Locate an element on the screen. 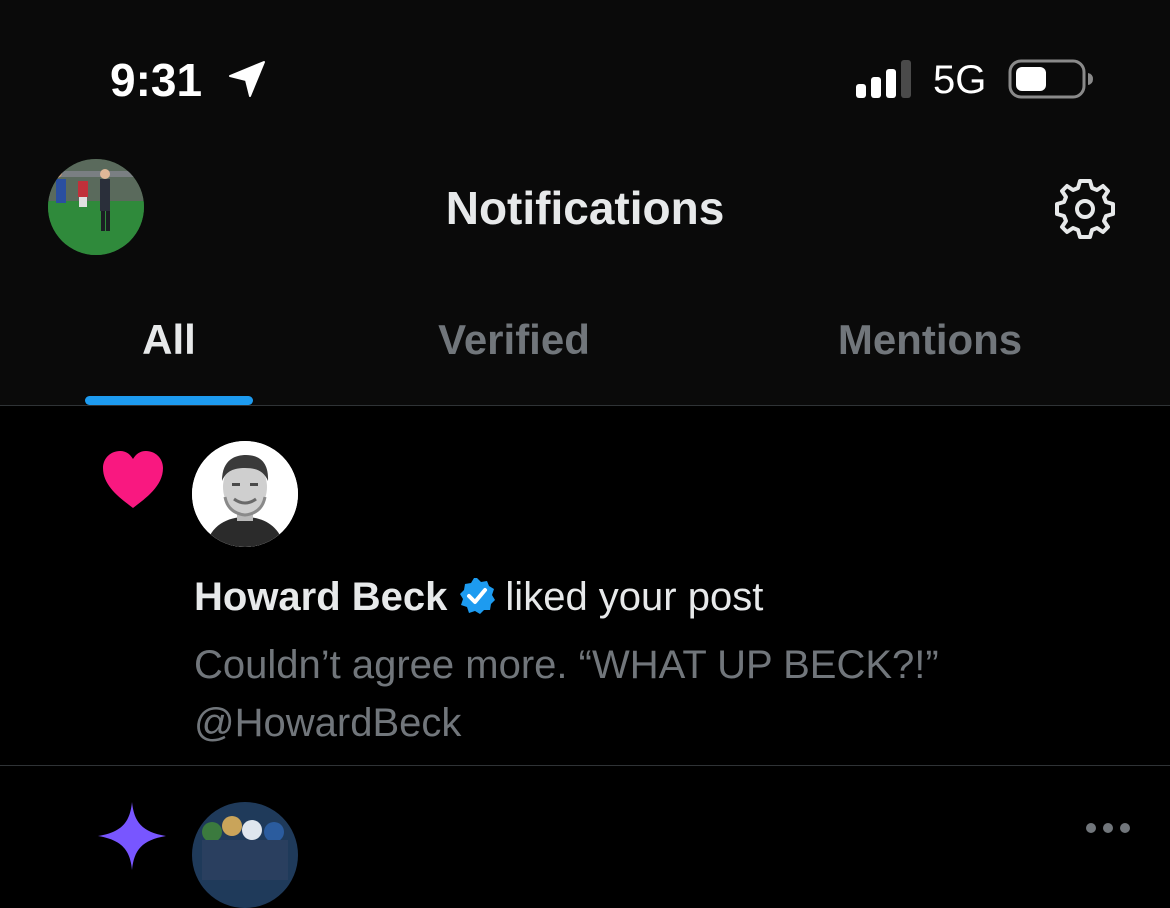 This screenshot has width=1170, height=908. post-preview-mention: @HowardBeck is located at coordinates (328, 723).